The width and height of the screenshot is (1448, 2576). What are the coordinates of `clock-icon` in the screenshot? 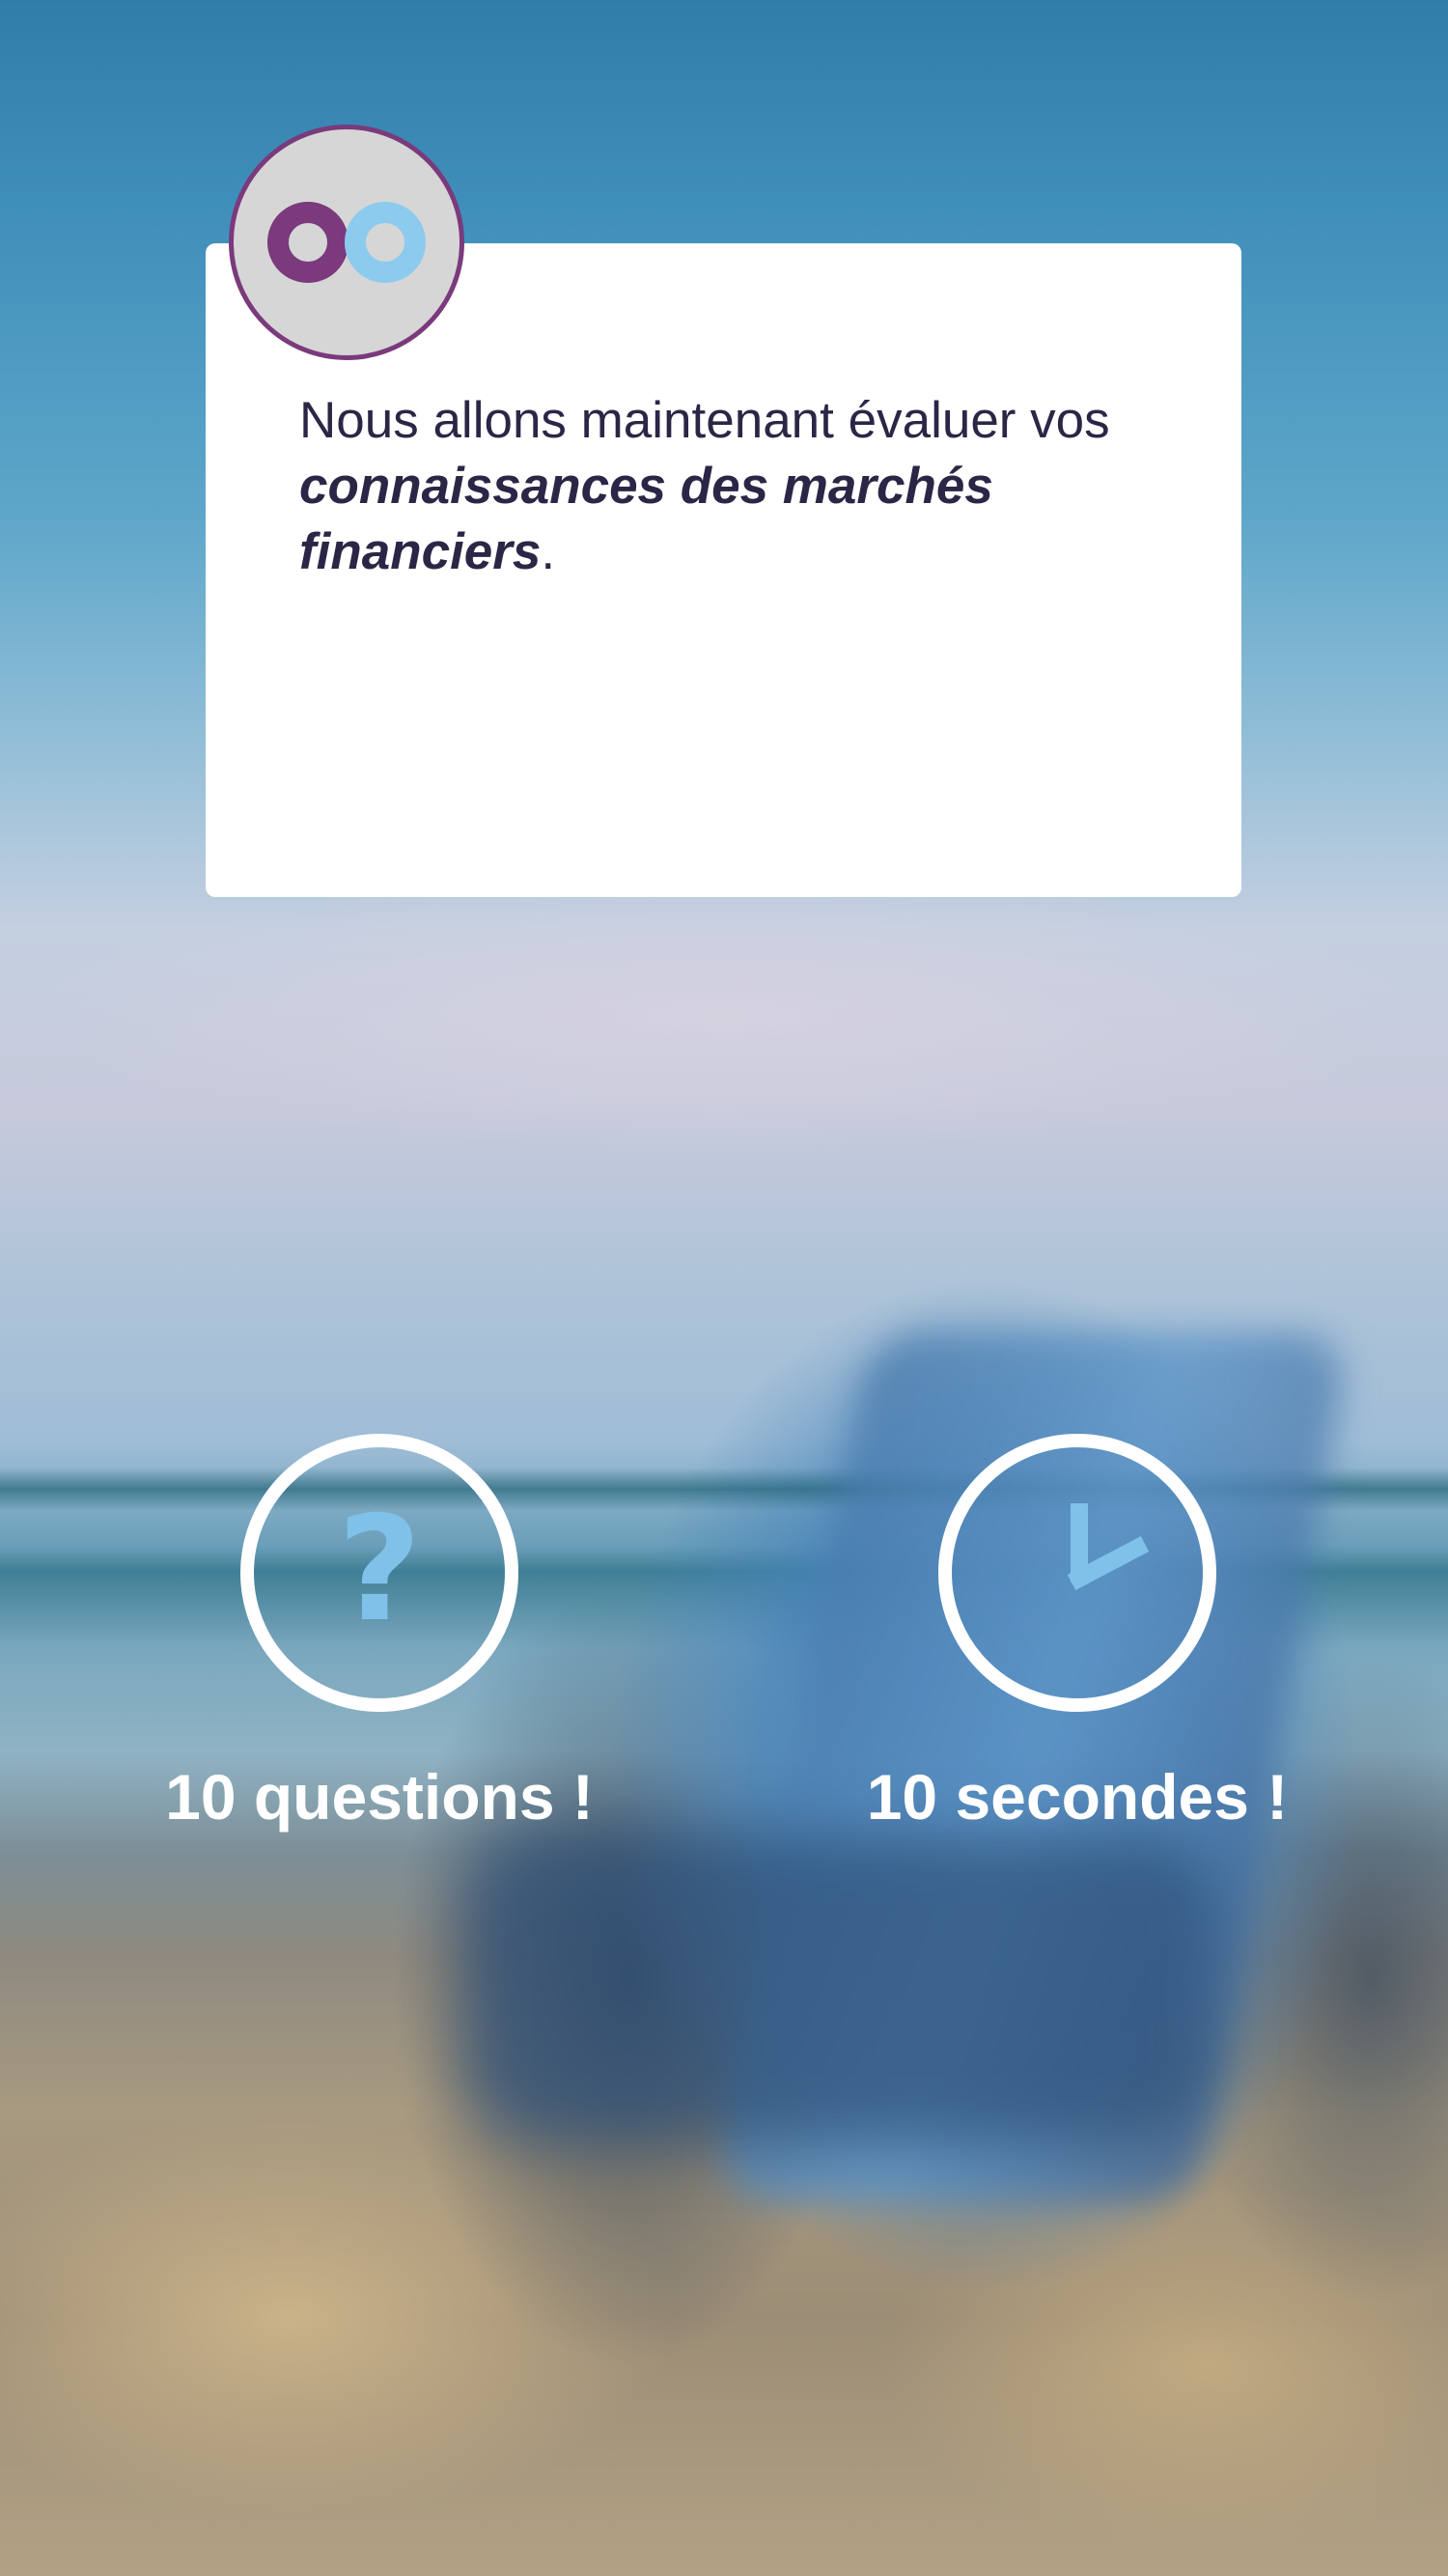 It's located at (1108, 1547).